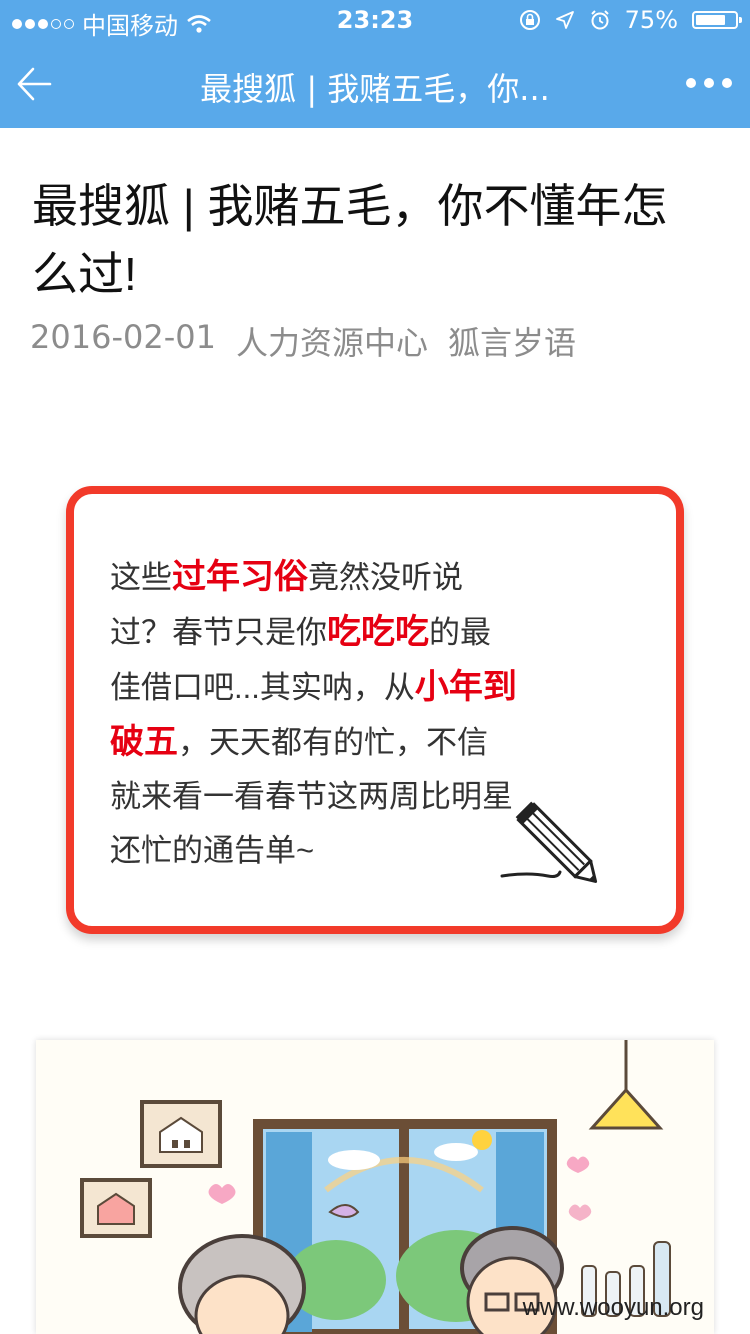 The image size is (750, 1334). I want to click on intro-highlight-1: 过年习俗, so click(240, 577).